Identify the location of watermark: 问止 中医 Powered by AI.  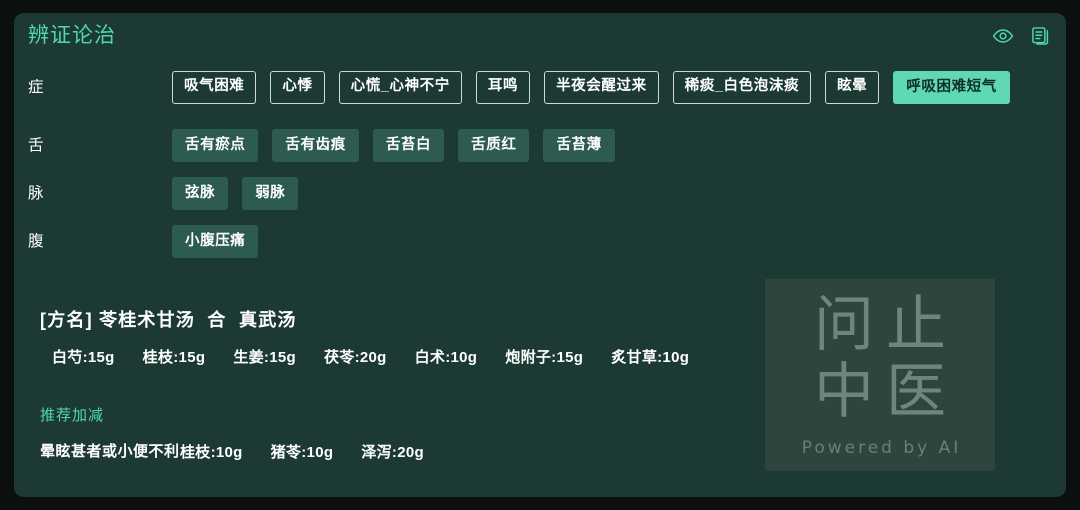
(880, 375).